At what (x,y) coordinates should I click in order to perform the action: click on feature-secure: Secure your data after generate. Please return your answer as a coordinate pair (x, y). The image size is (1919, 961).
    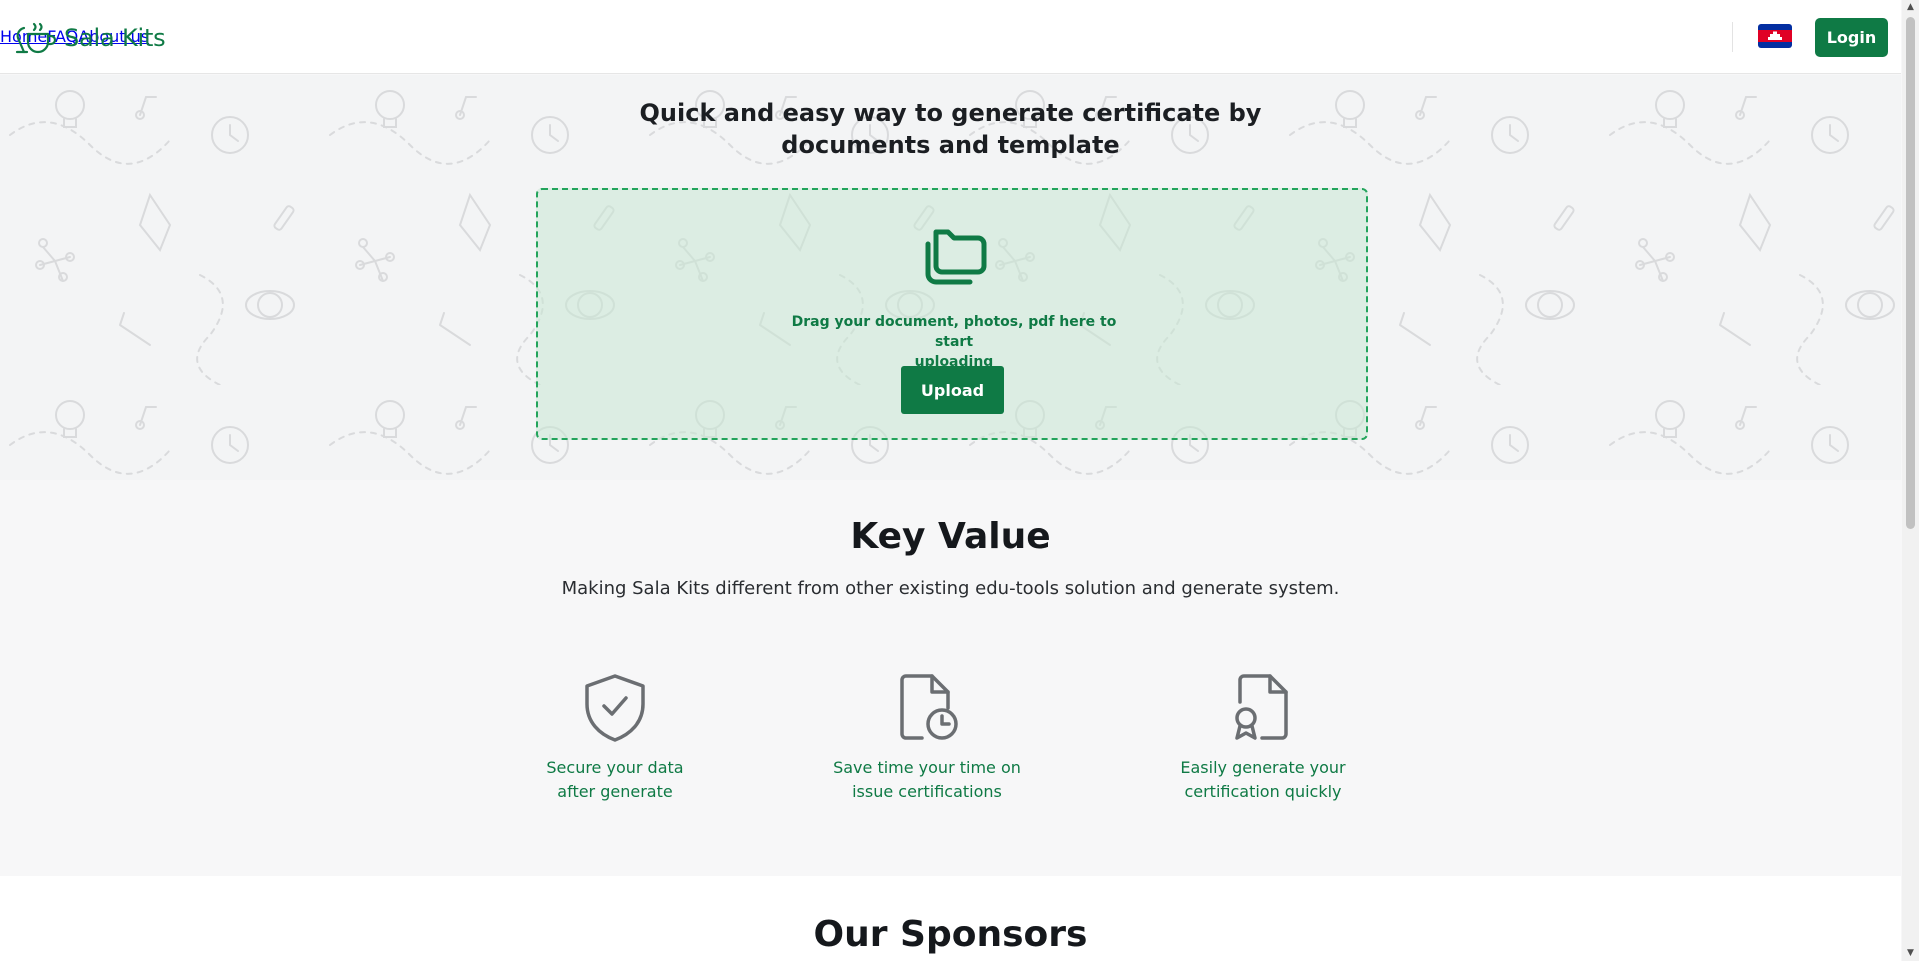
    Looking at the image, I should click on (615, 738).